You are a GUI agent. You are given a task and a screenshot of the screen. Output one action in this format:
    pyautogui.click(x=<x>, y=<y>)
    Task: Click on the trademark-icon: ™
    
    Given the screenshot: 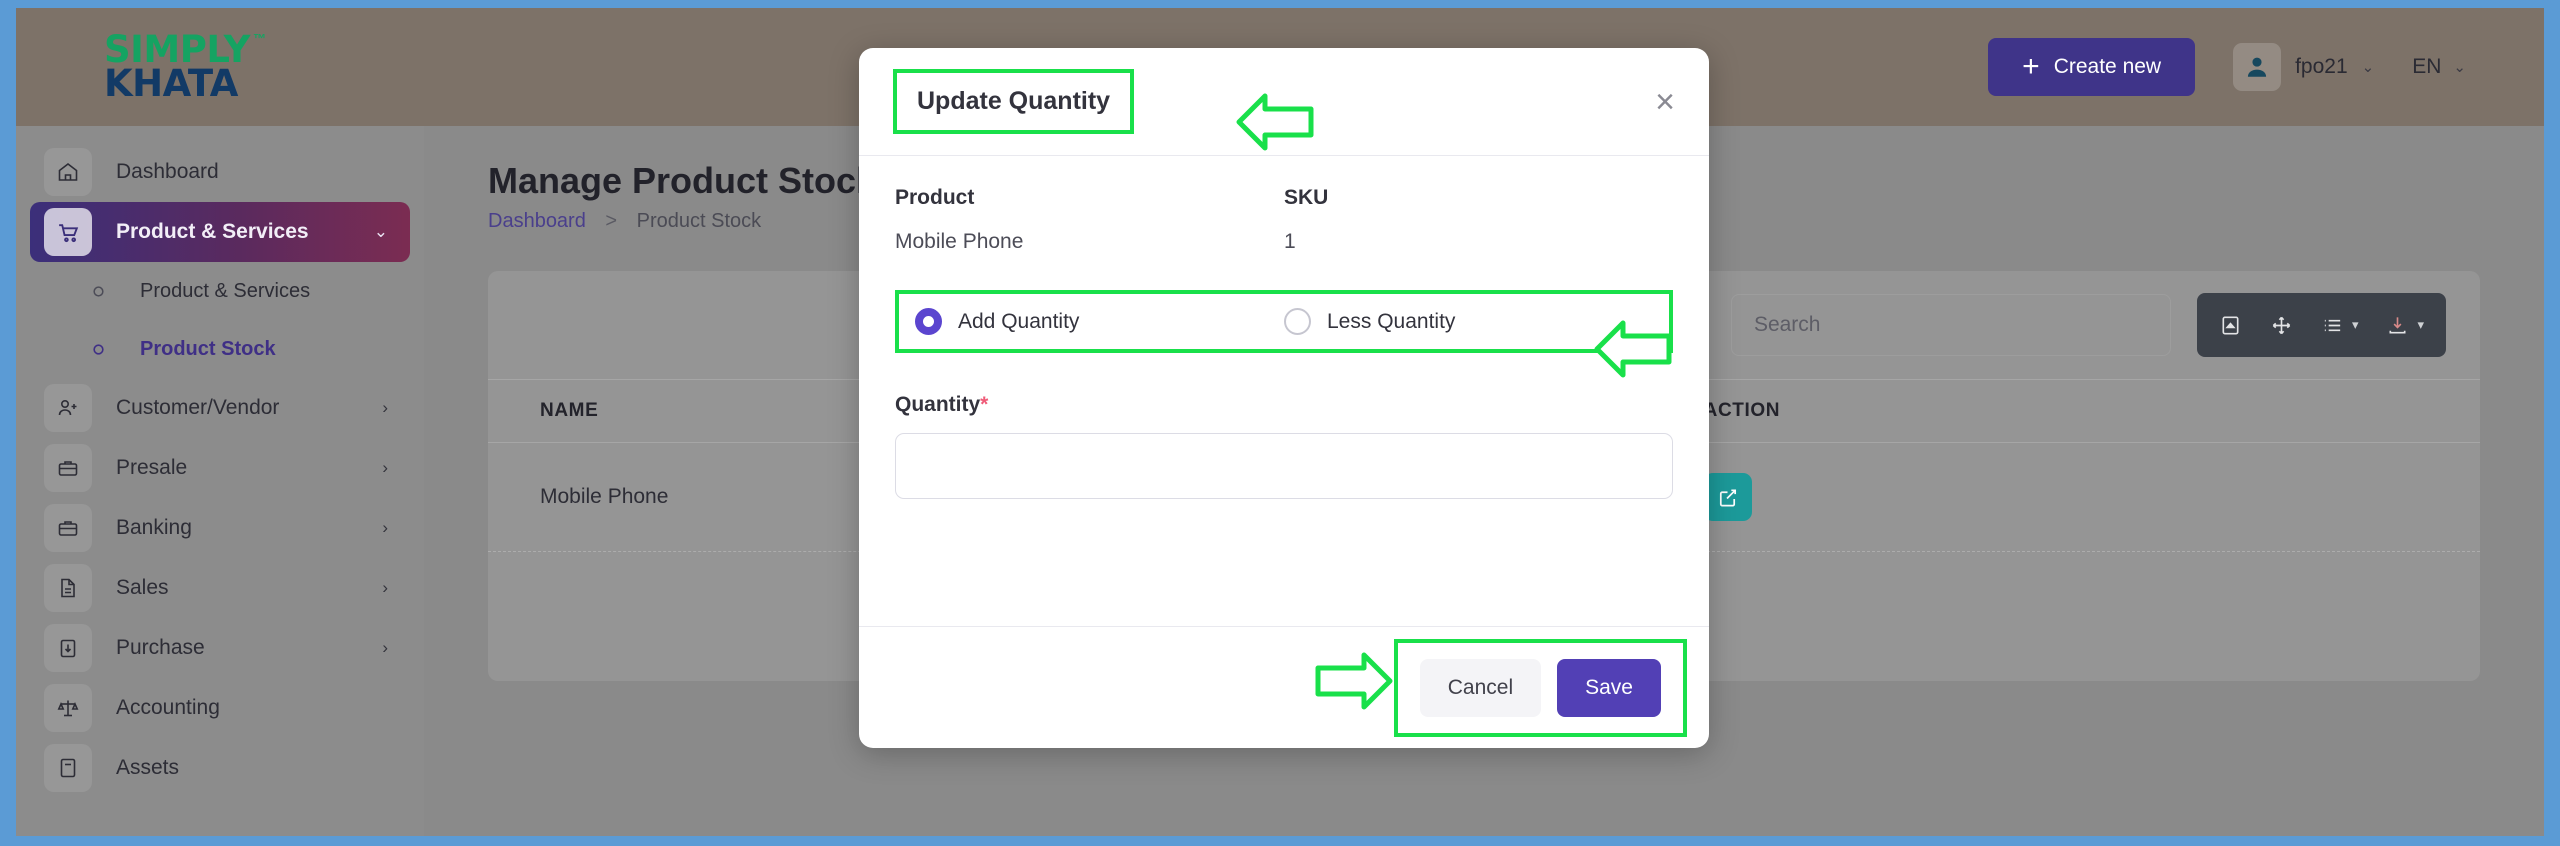 What is the action you would take?
    pyautogui.click(x=259, y=38)
    